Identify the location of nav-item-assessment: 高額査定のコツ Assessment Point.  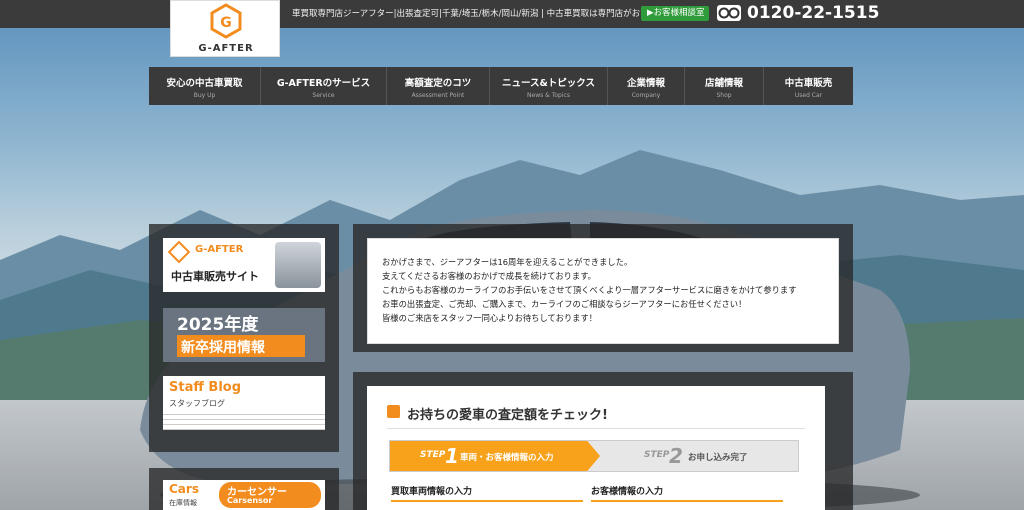
(438, 86).